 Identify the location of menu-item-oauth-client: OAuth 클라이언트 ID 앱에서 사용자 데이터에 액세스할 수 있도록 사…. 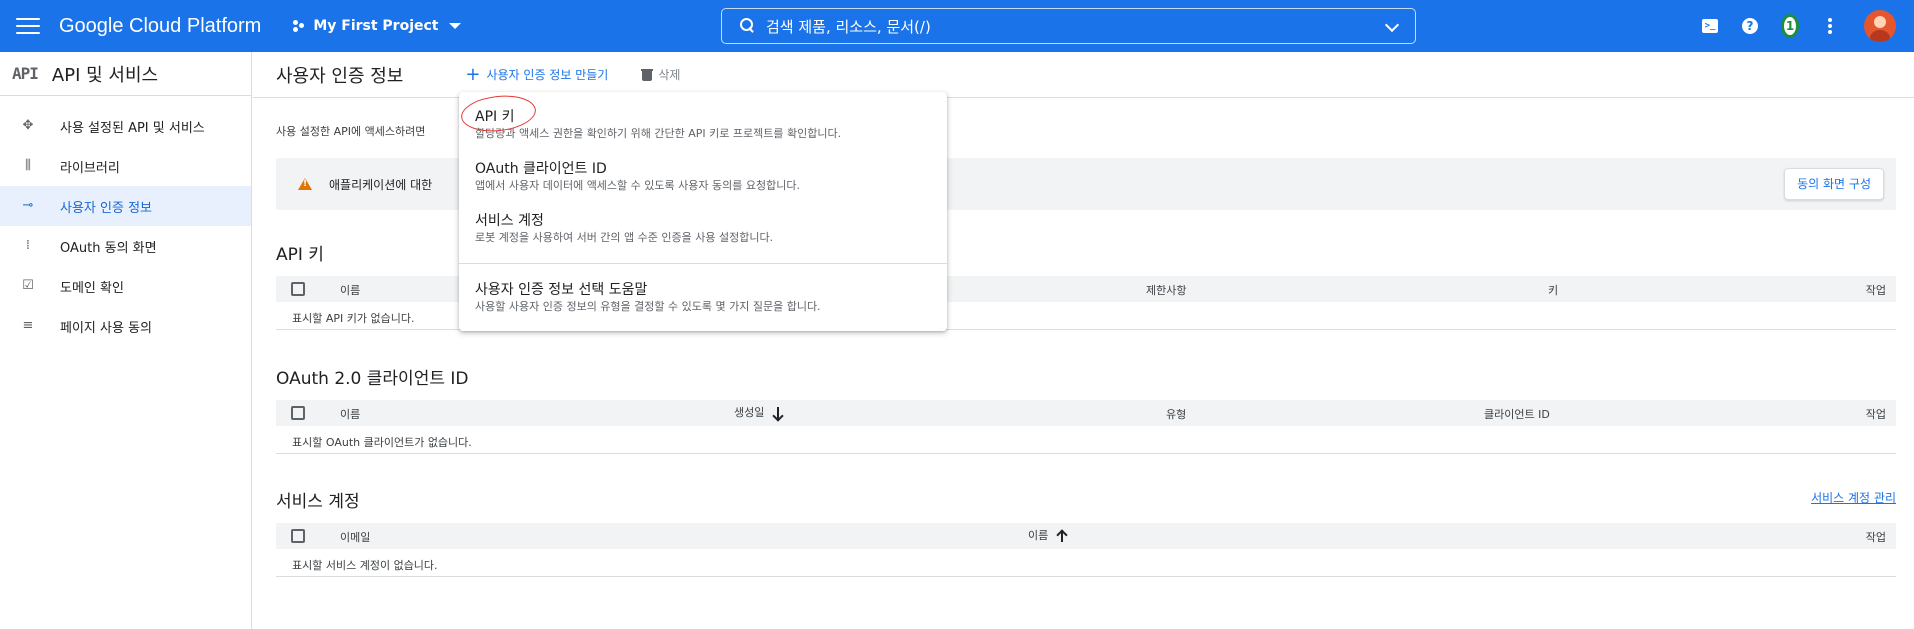
(703, 176).